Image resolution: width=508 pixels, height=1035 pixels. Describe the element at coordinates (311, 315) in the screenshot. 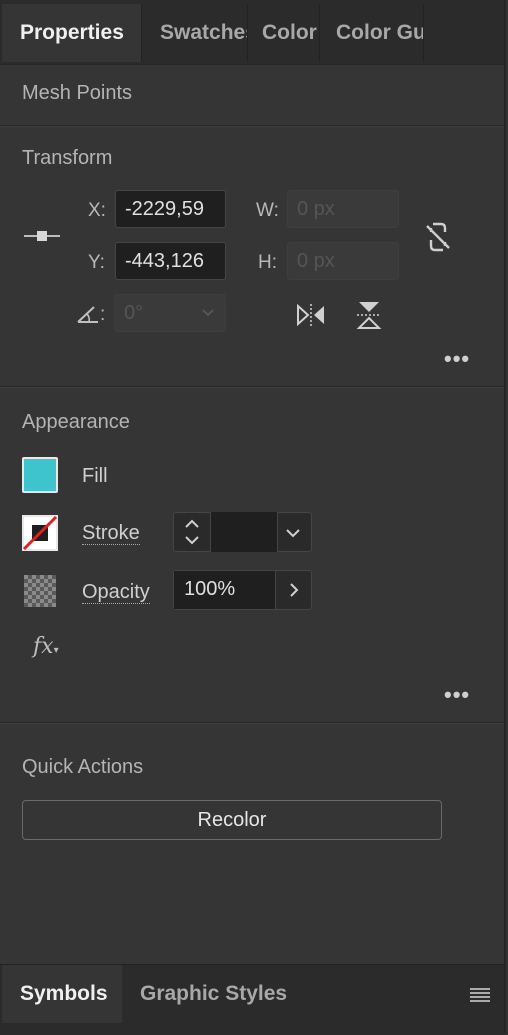

I see `flip-horizontal-icon` at that location.